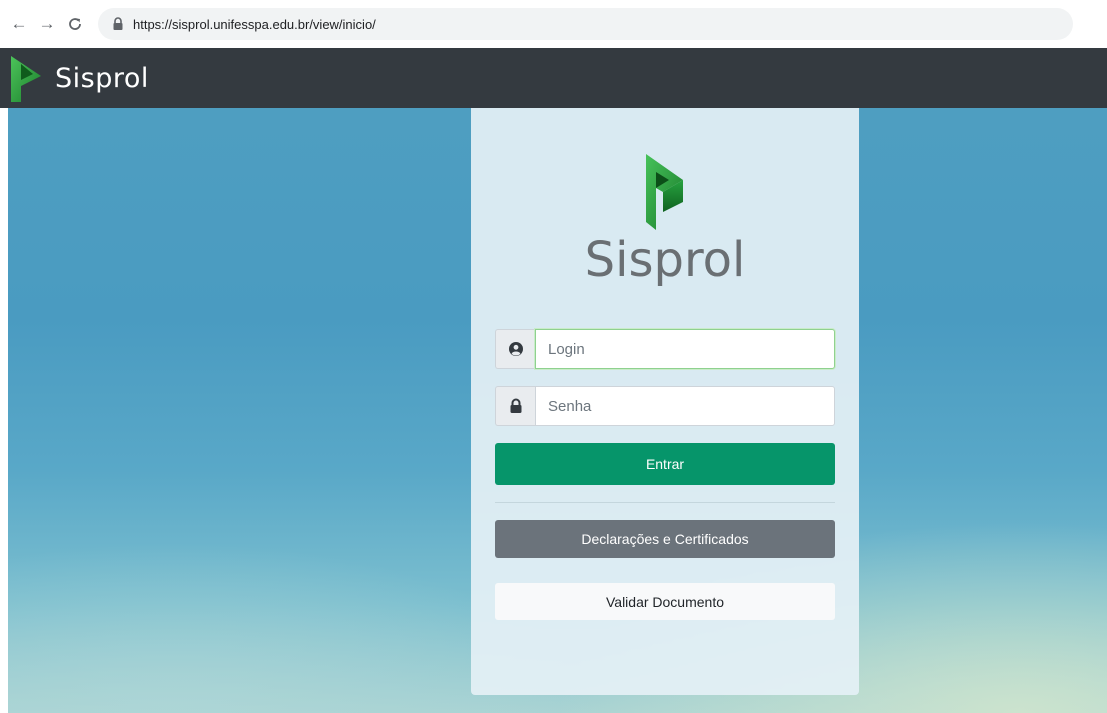  Describe the element at coordinates (118, 24) in the screenshot. I see `secure-lock-icon` at that location.